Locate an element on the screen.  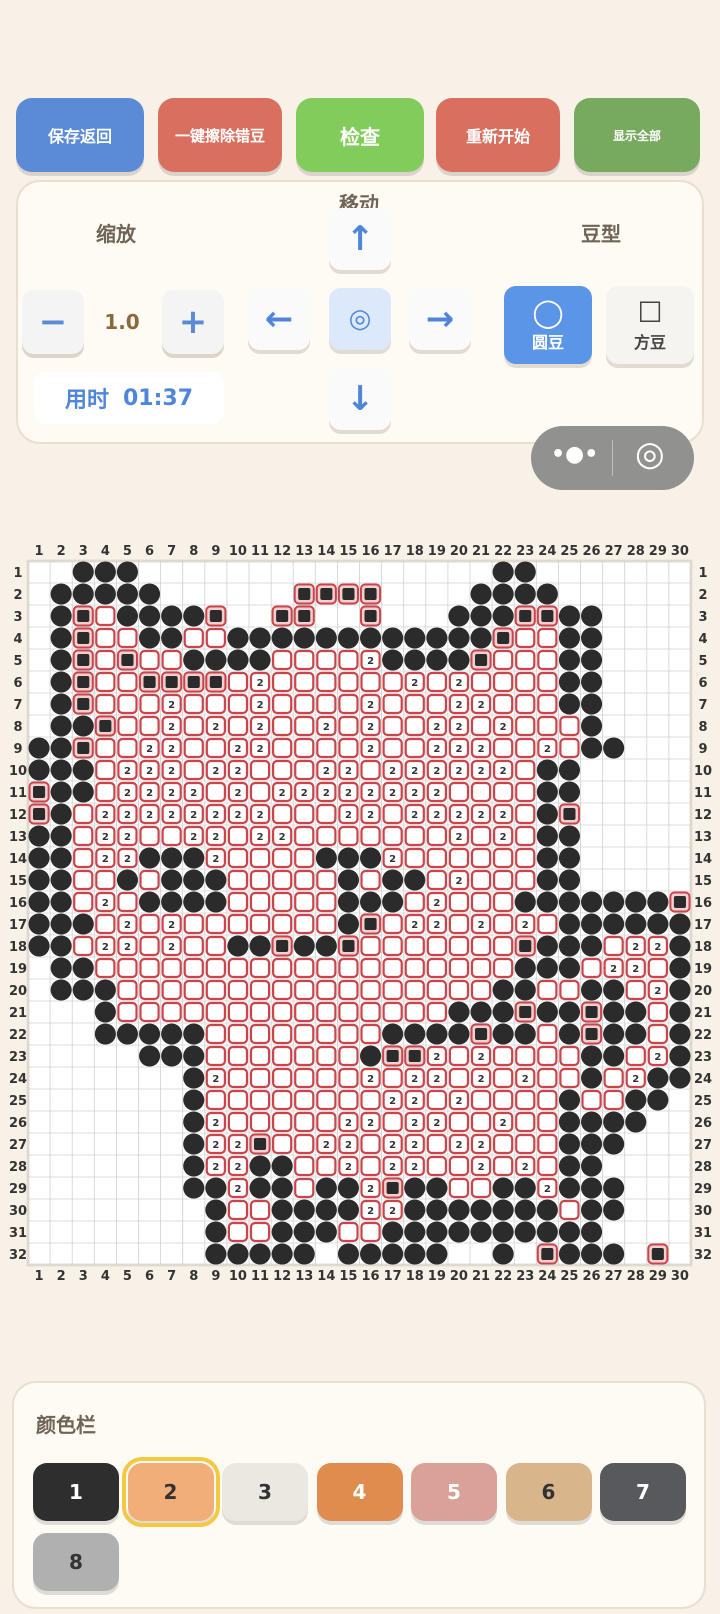
palette-color-8: 8 is located at coordinates (76, 1562).